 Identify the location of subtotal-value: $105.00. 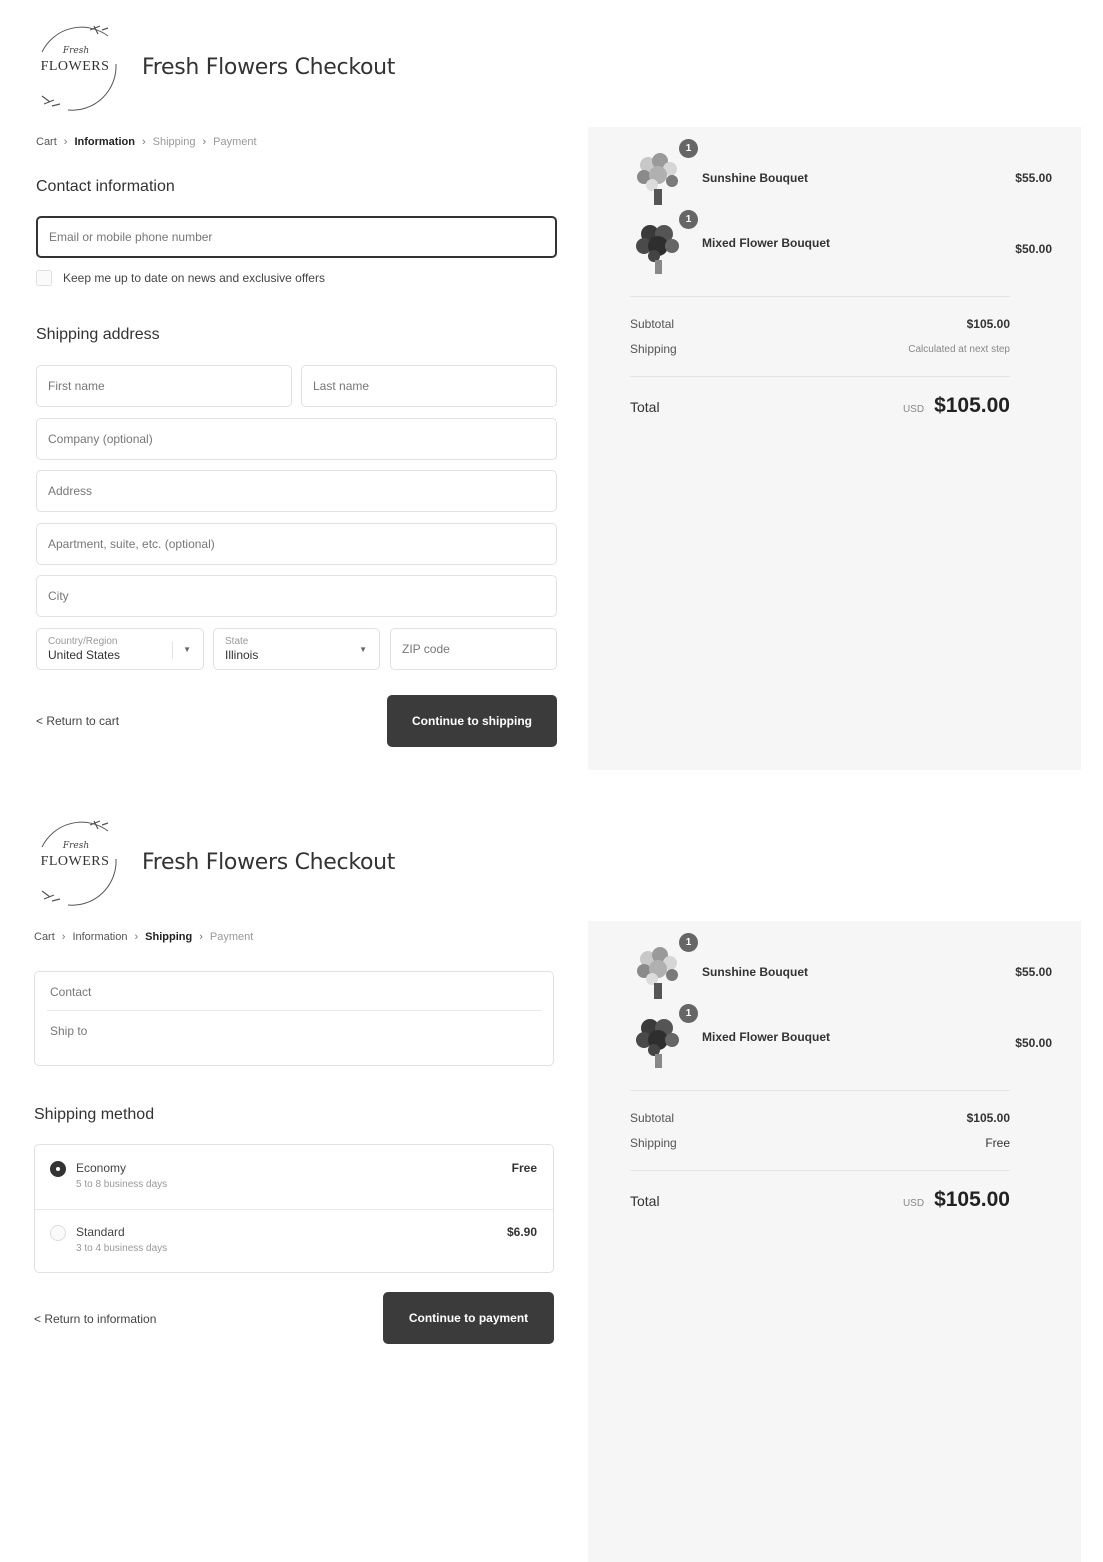
(988, 324).